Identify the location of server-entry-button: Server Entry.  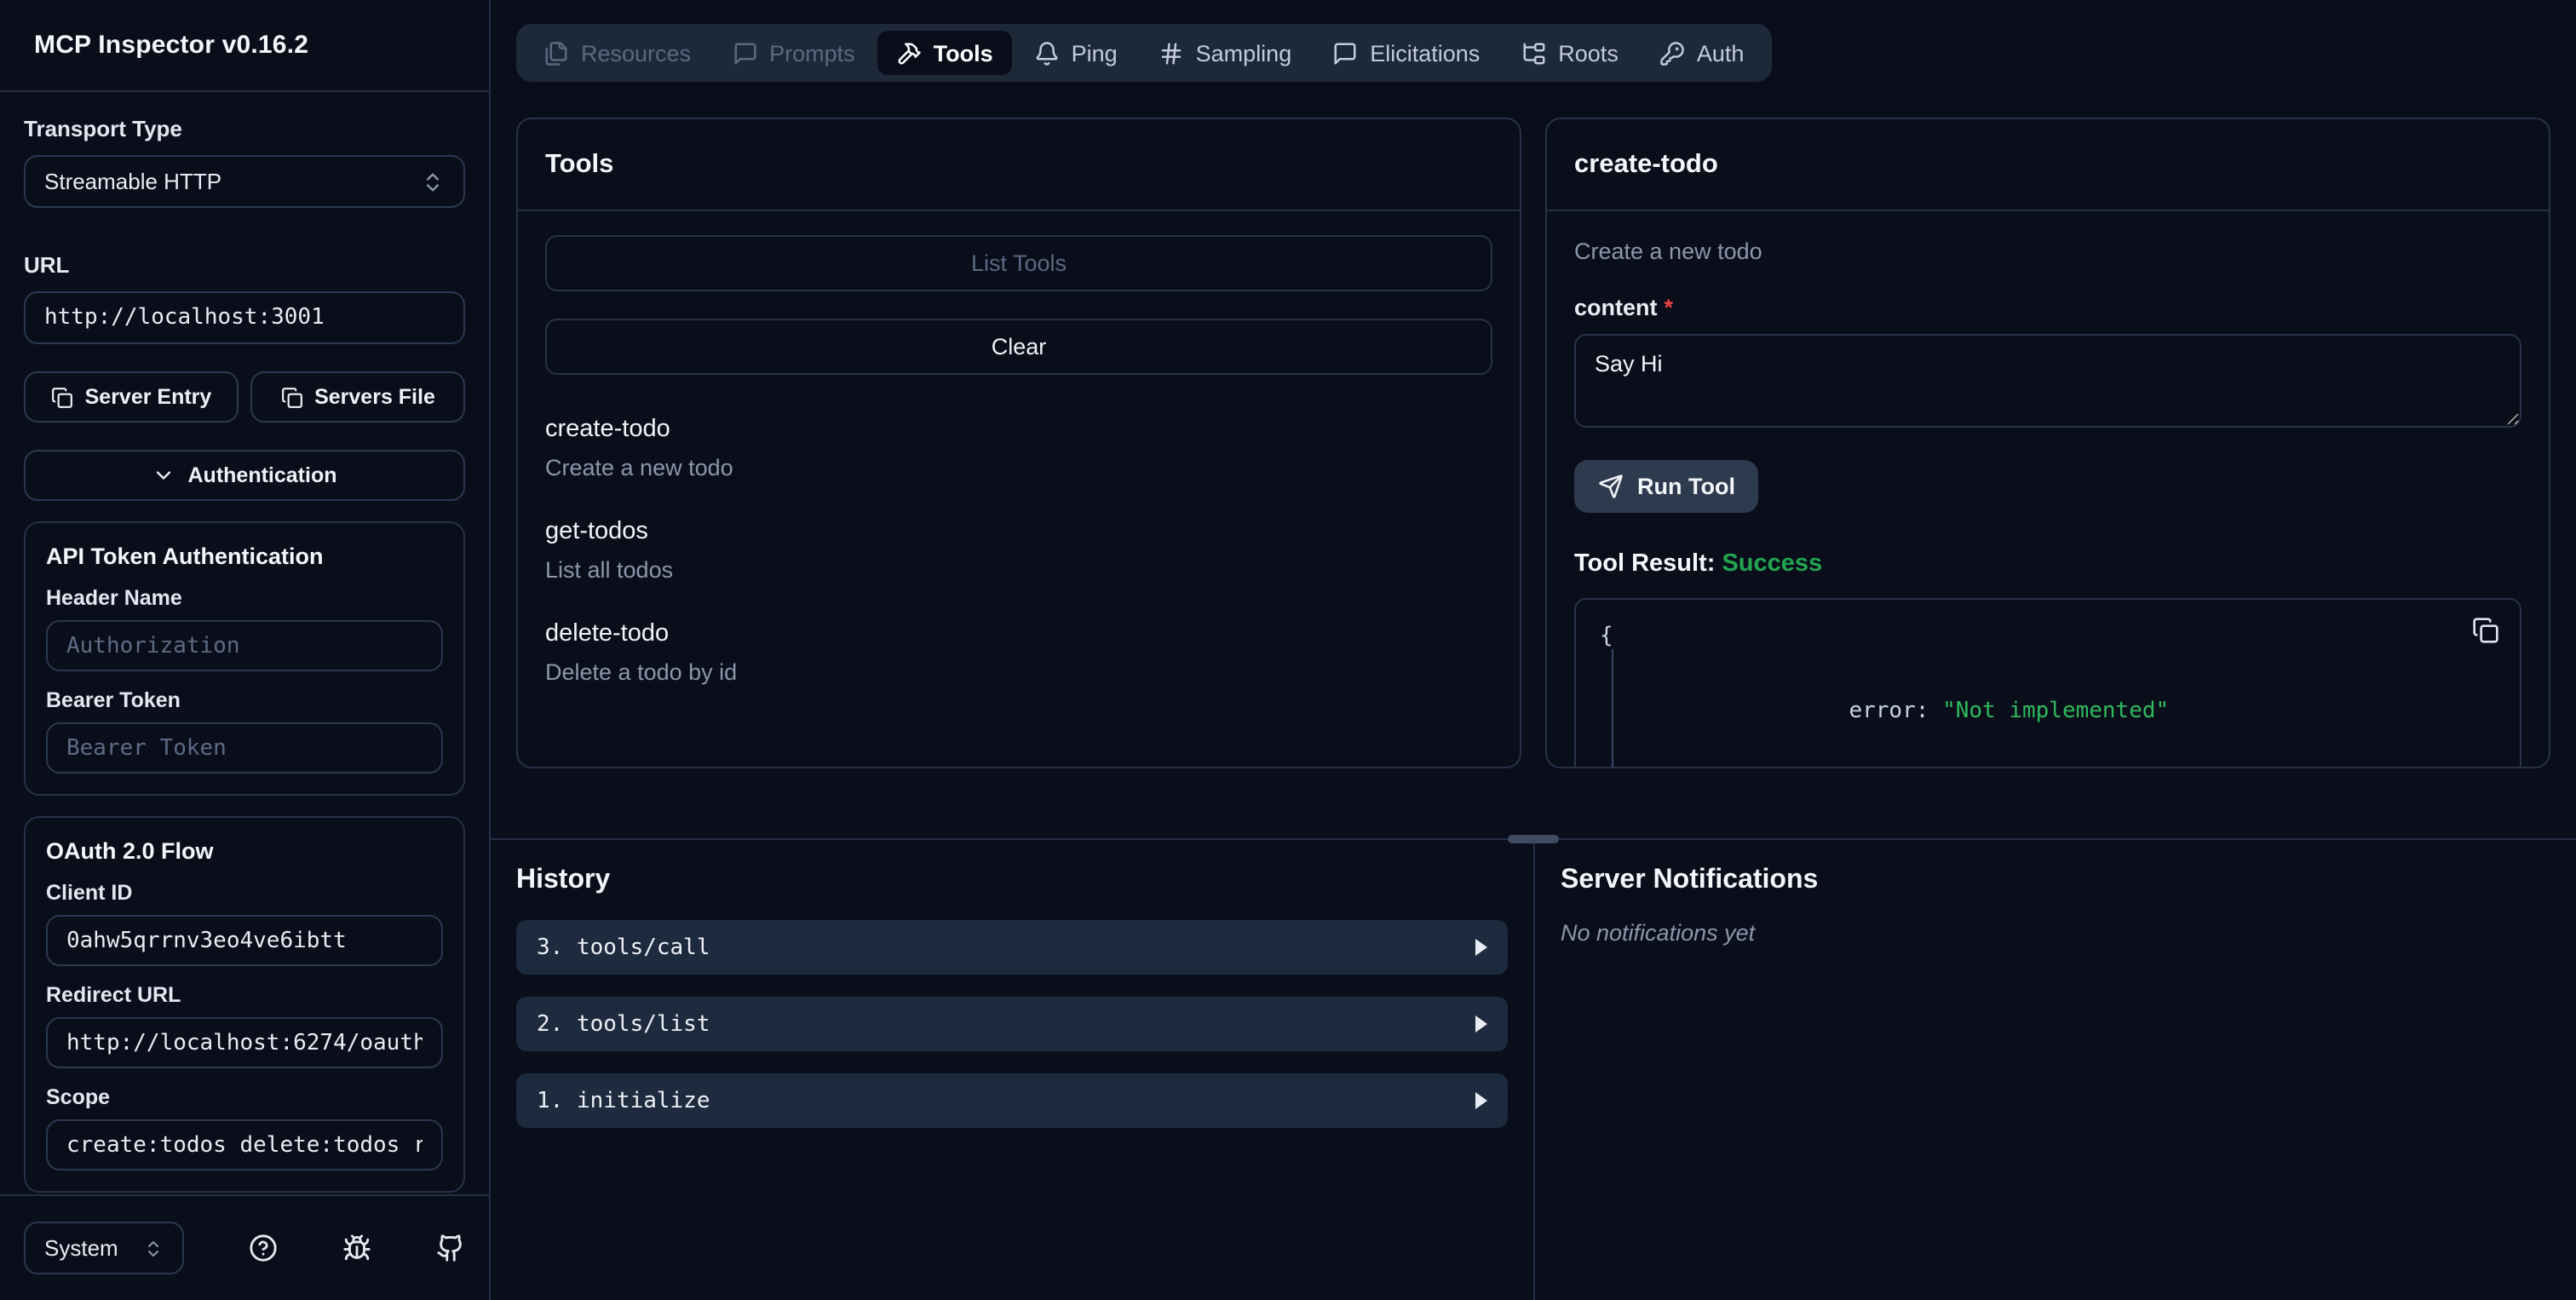
(131, 397).